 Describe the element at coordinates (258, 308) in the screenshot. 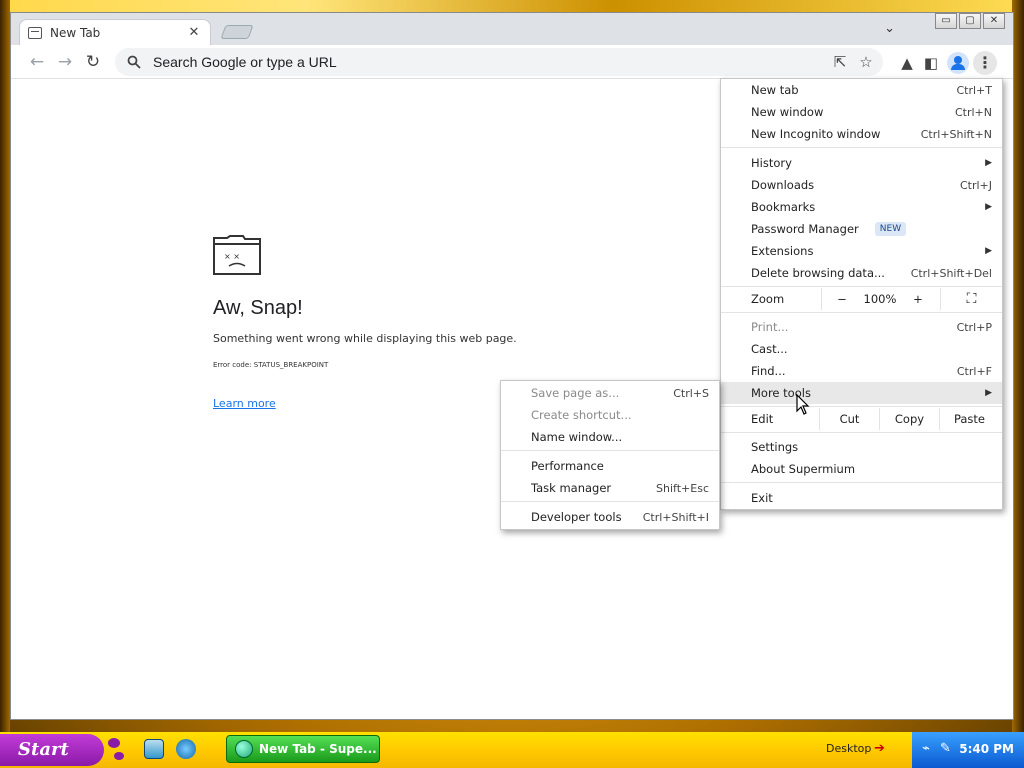

I see `error-title: Aw, Snap!` at that location.